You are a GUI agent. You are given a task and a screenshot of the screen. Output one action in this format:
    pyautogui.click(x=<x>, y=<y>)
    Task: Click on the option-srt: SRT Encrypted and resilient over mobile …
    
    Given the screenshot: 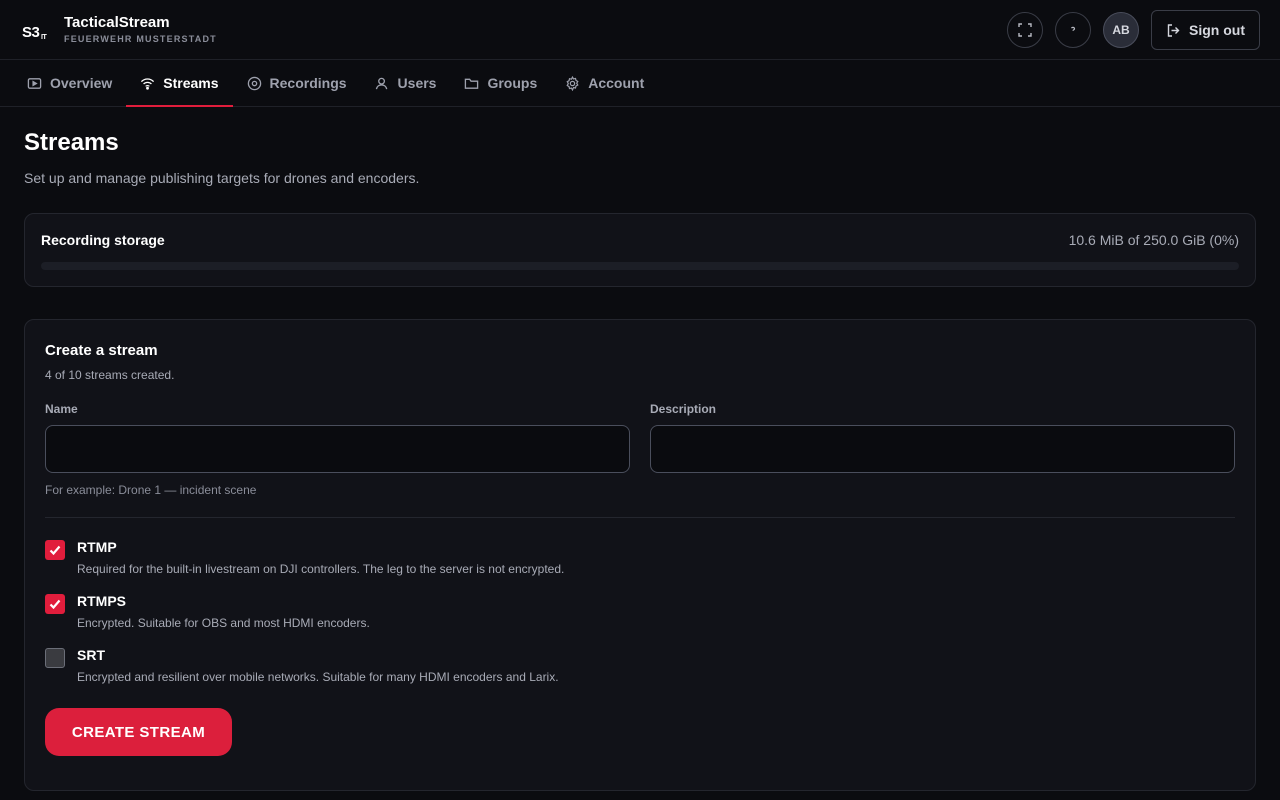 What is the action you would take?
    pyautogui.click(x=640, y=665)
    